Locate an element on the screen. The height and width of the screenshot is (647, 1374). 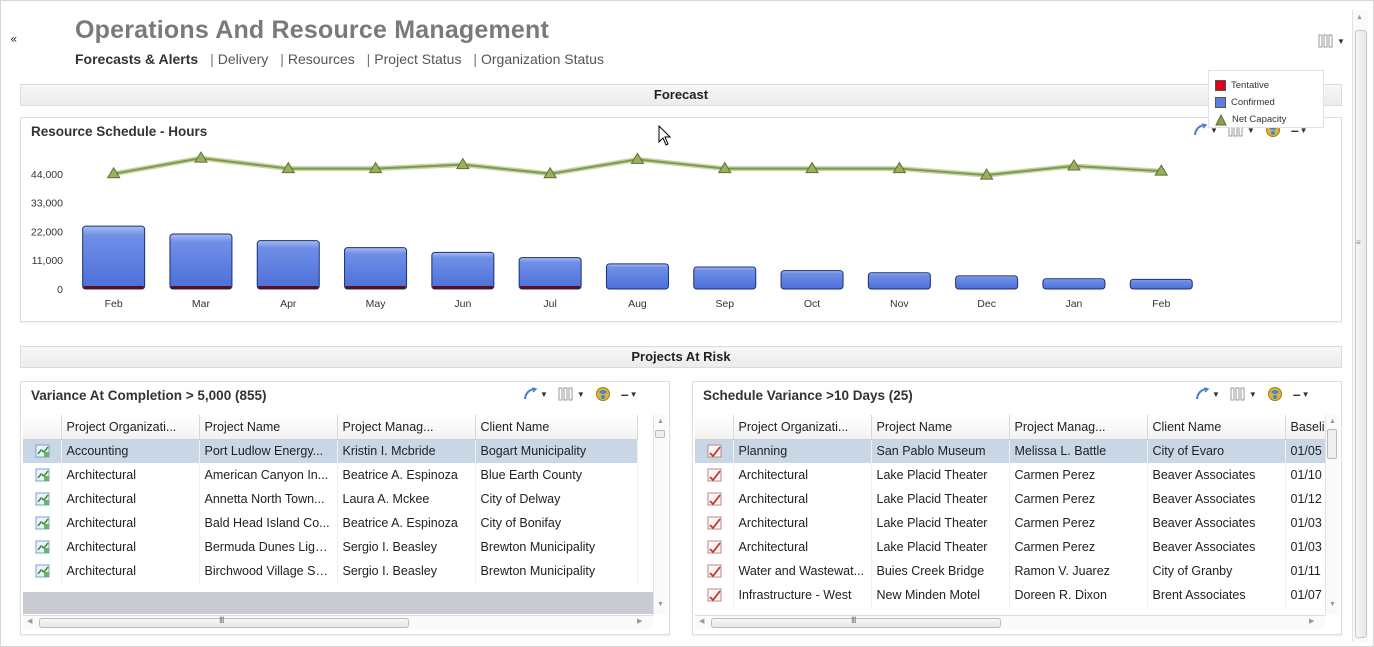
table-cell: Ramon V. Juarez is located at coordinates (1078, 571).